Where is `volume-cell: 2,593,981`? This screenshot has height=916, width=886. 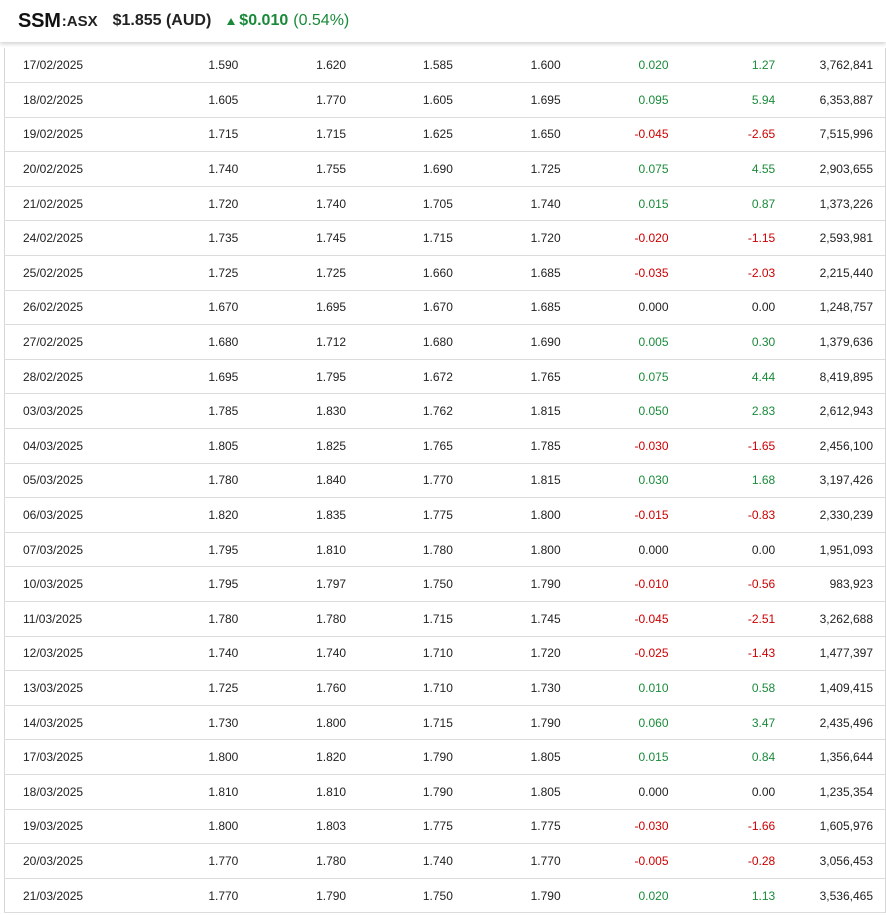
volume-cell: 2,593,981 is located at coordinates (830, 238).